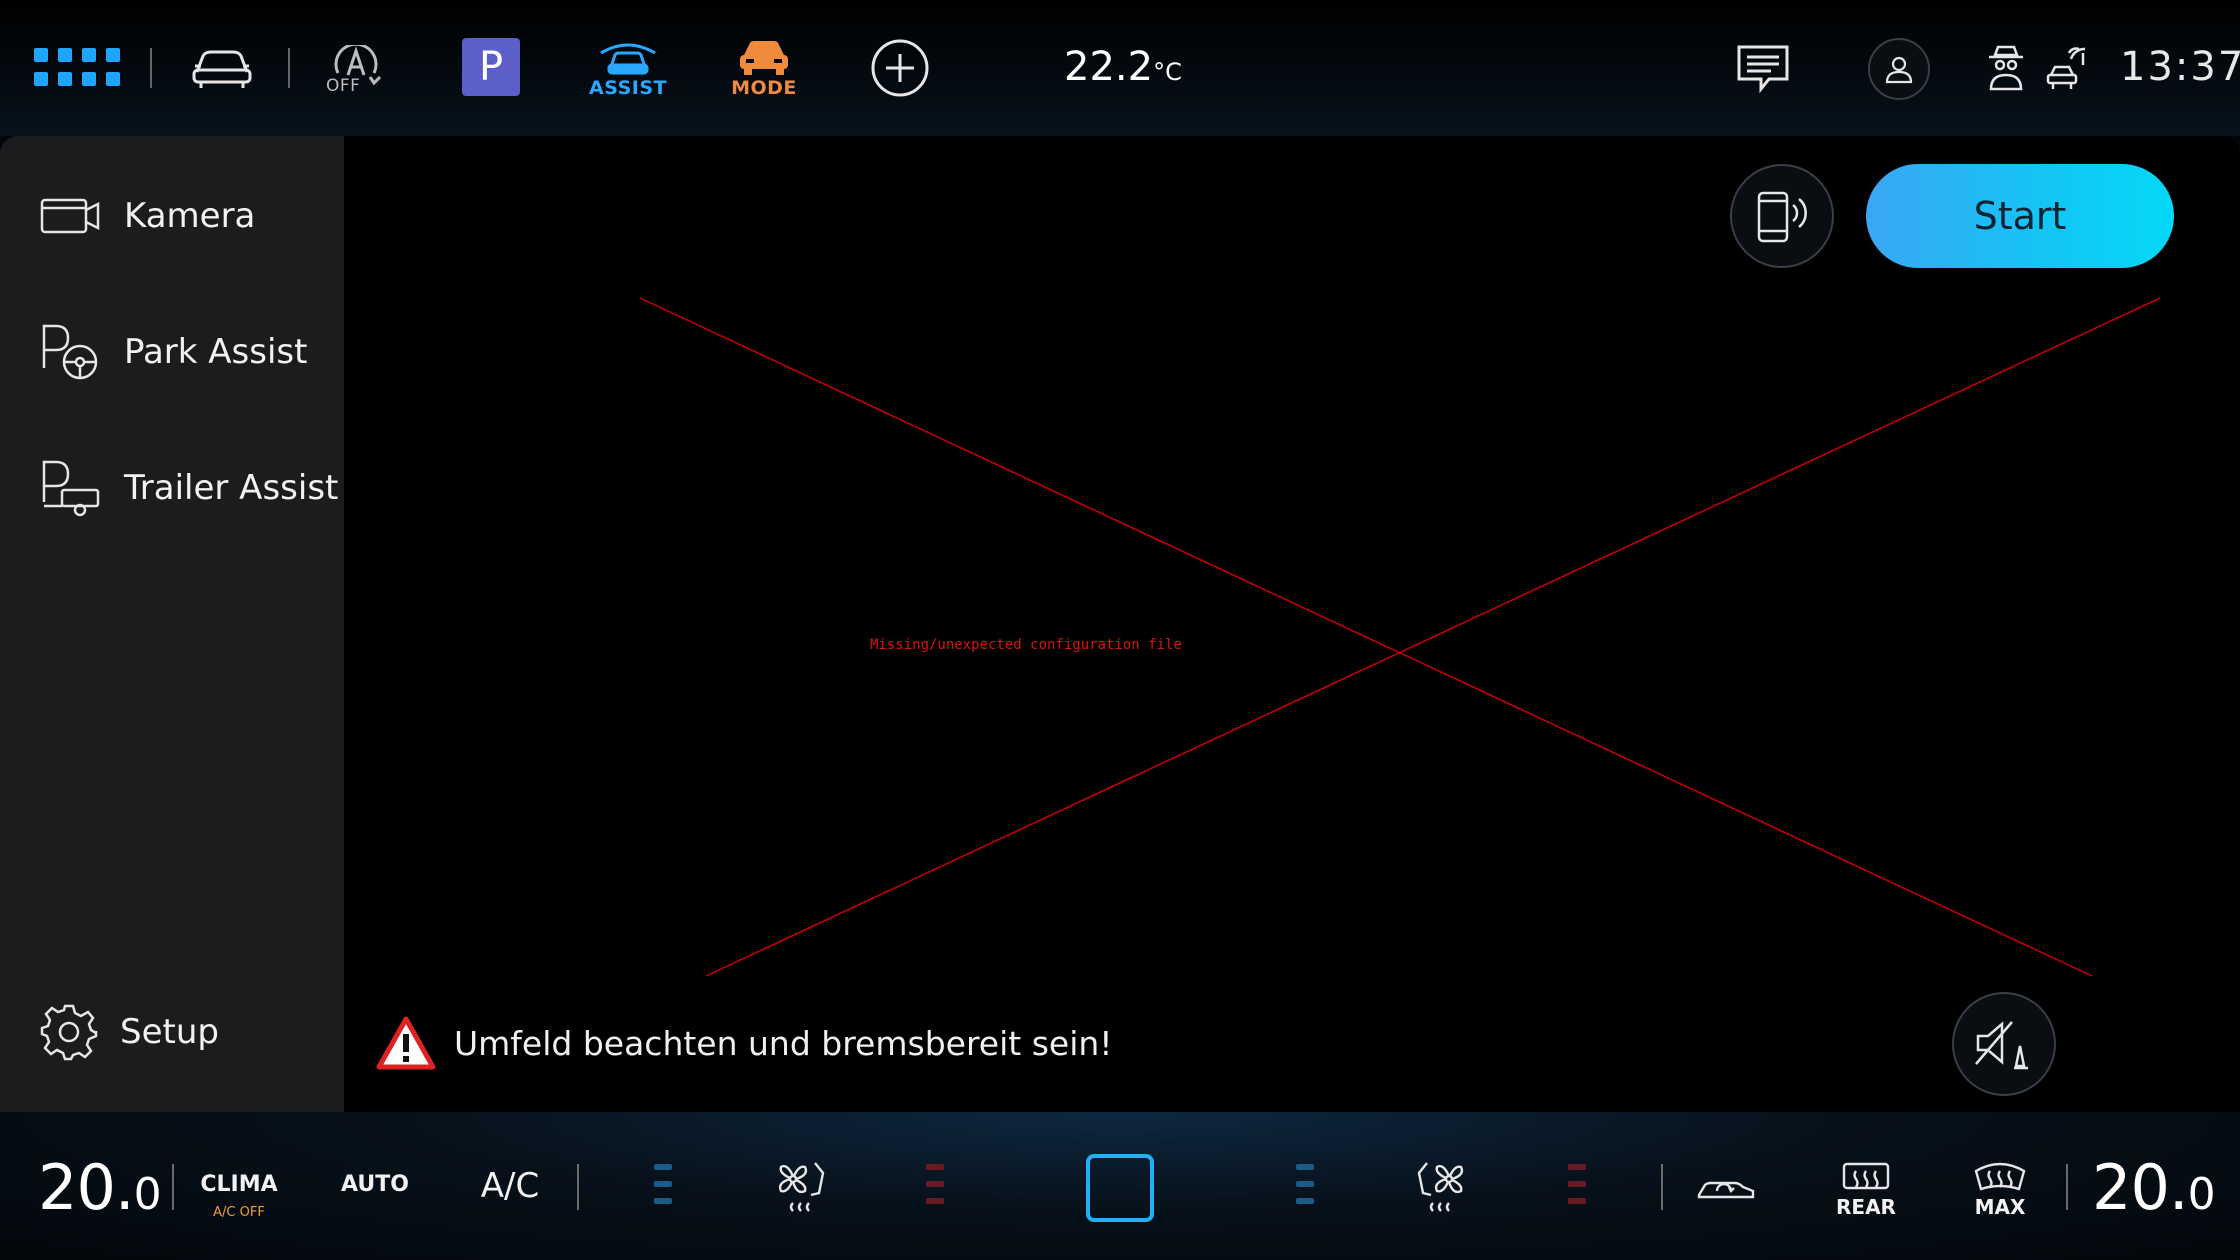 This screenshot has width=2240, height=1260. Describe the element at coordinates (2020, 216) in the screenshot. I see `start-button: Start` at that location.